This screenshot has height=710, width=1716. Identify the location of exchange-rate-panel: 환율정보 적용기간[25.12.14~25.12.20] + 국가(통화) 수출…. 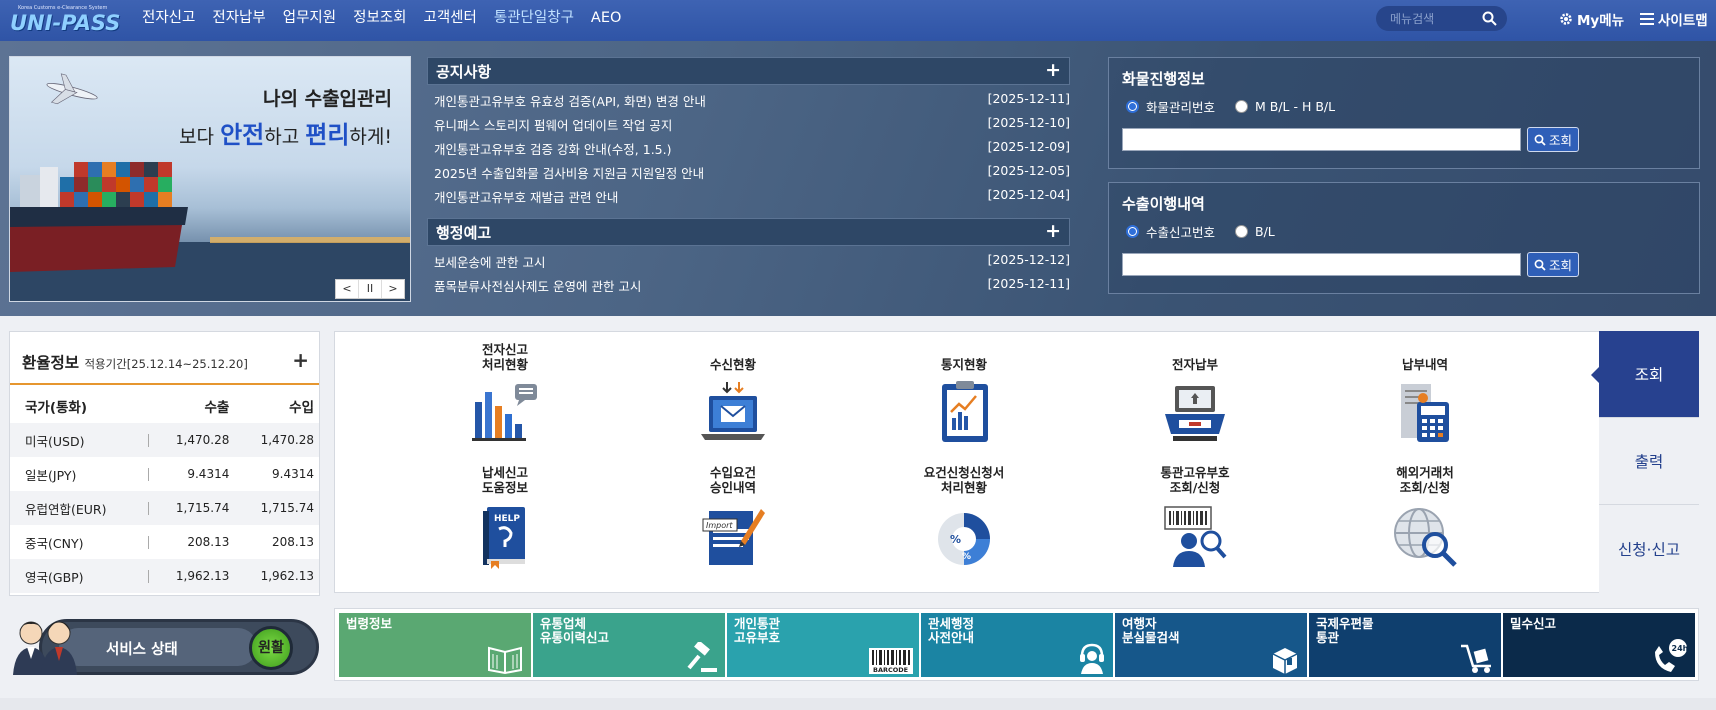
(164, 463).